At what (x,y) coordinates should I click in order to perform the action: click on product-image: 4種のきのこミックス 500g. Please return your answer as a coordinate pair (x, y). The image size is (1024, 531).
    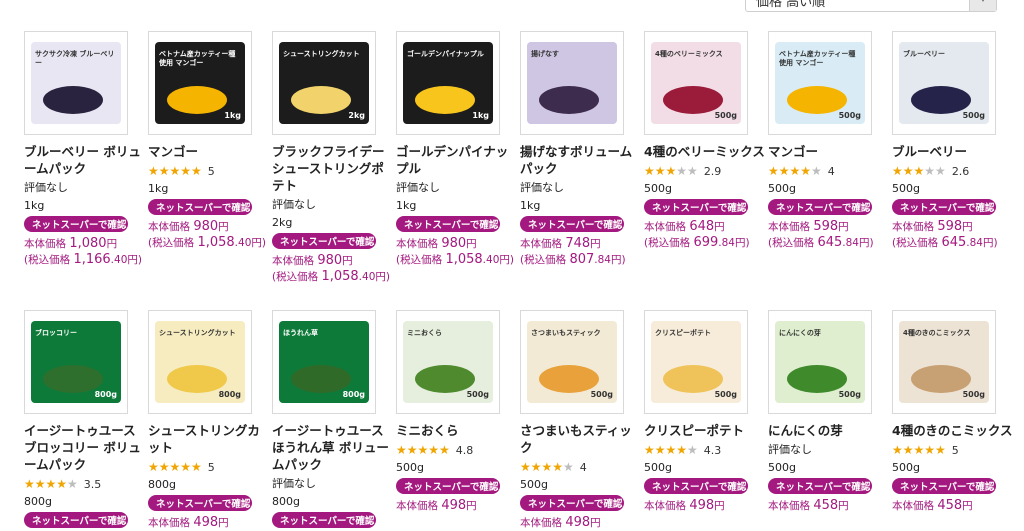
    Looking at the image, I should click on (944, 362).